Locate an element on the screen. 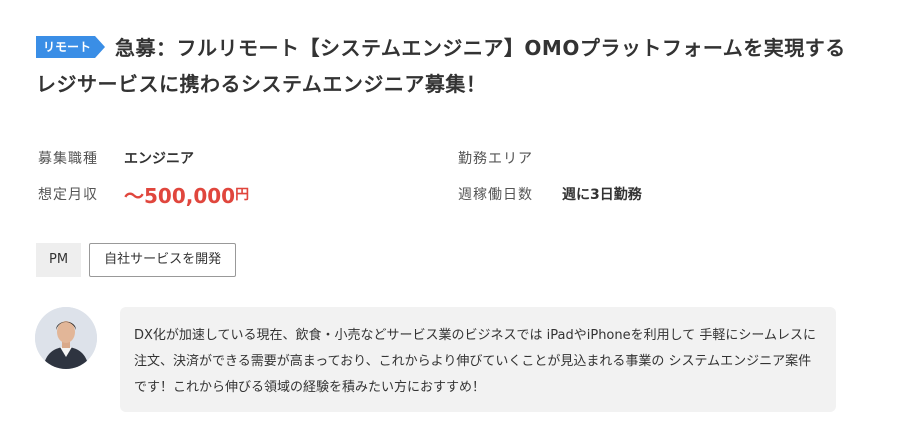 The height and width of the screenshot is (432, 902). job-meta-left: 募集職種 エンジニア 想定月収 〜500,000 円 is located at coordinates (143, 176).